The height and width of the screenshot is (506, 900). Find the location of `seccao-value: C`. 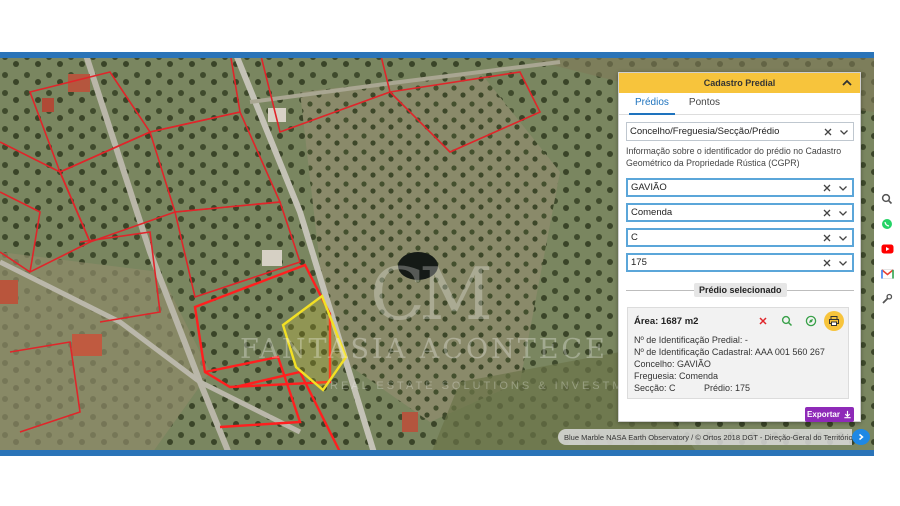

seccao-value: C is located at coordinates (634, 237).